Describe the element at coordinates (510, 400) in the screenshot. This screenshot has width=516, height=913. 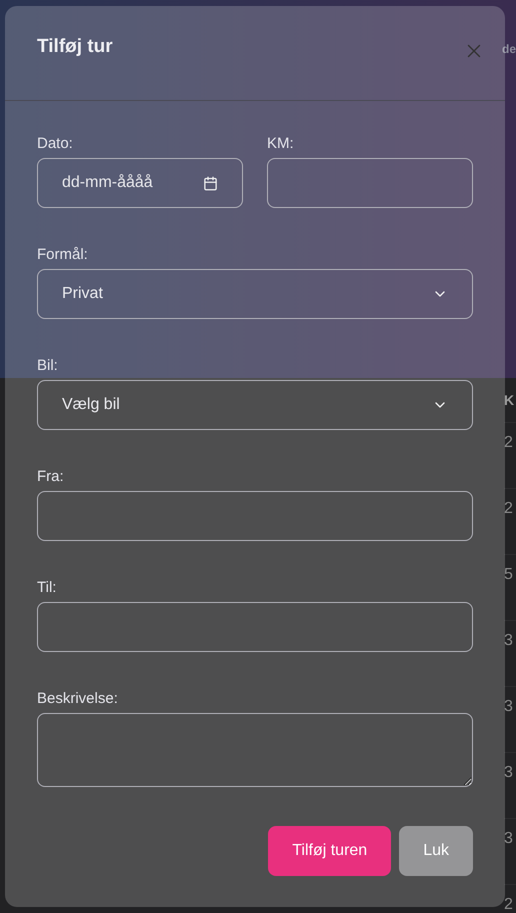
I see `column-header: K` at that location.